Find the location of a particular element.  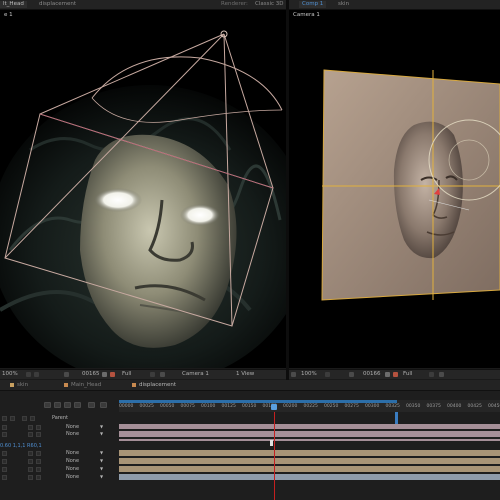

left-timecode: 00165 is located at coordinates (91, 374).